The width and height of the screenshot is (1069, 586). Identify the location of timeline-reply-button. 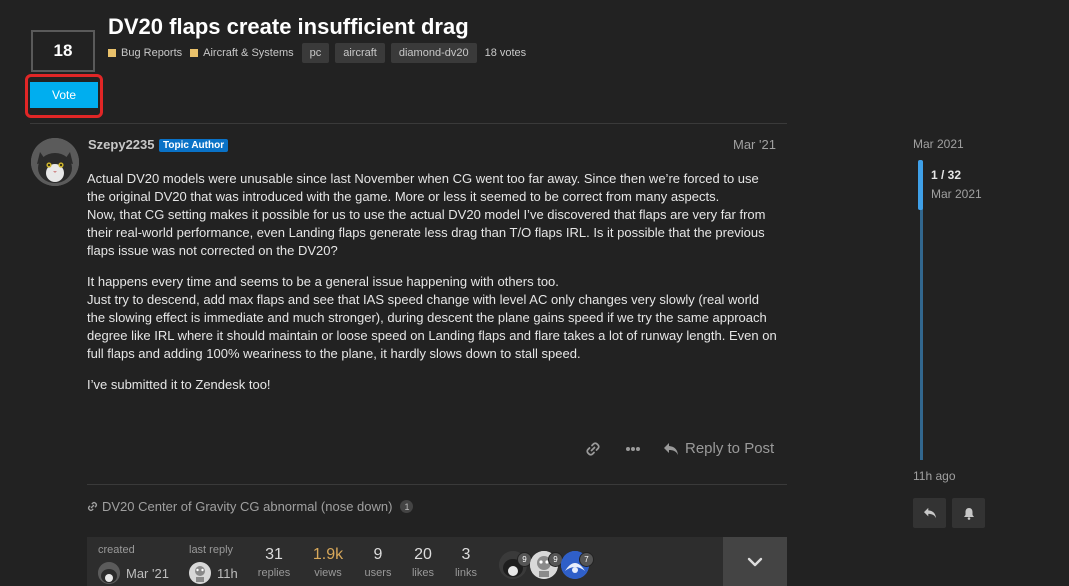
(929, 513).